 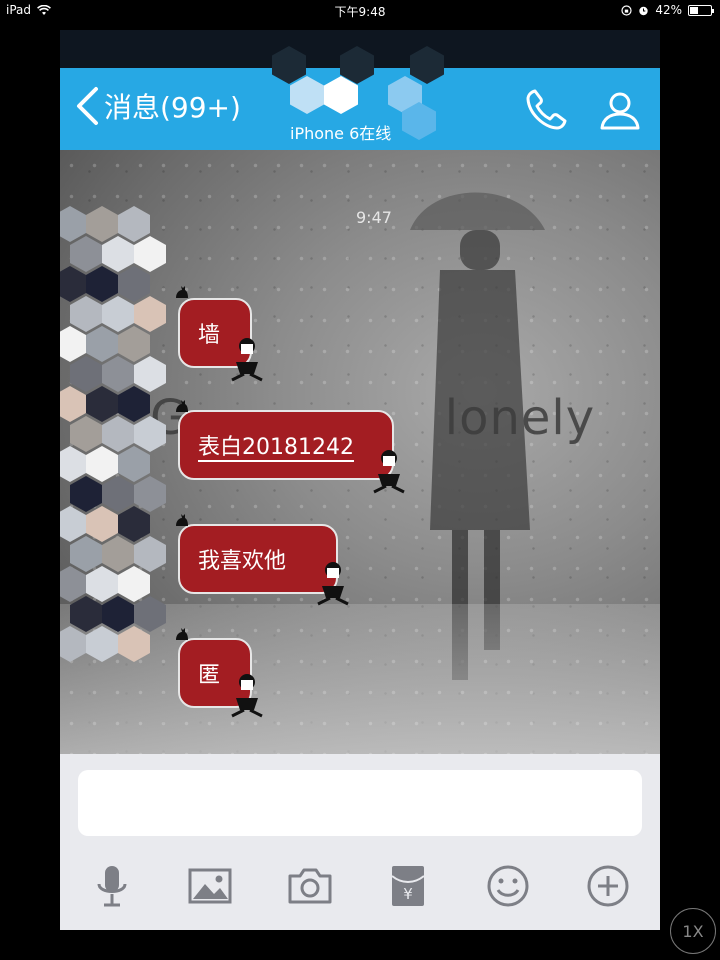 I want to click on emoji-icon, so click(x=508, y=886).